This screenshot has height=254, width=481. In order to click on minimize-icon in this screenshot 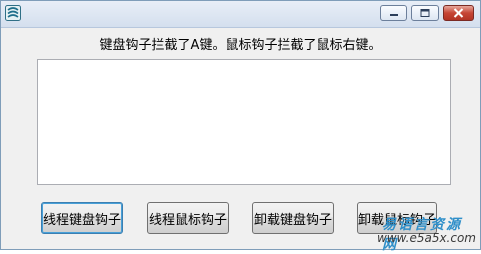, I will do `click(394, 15)`.